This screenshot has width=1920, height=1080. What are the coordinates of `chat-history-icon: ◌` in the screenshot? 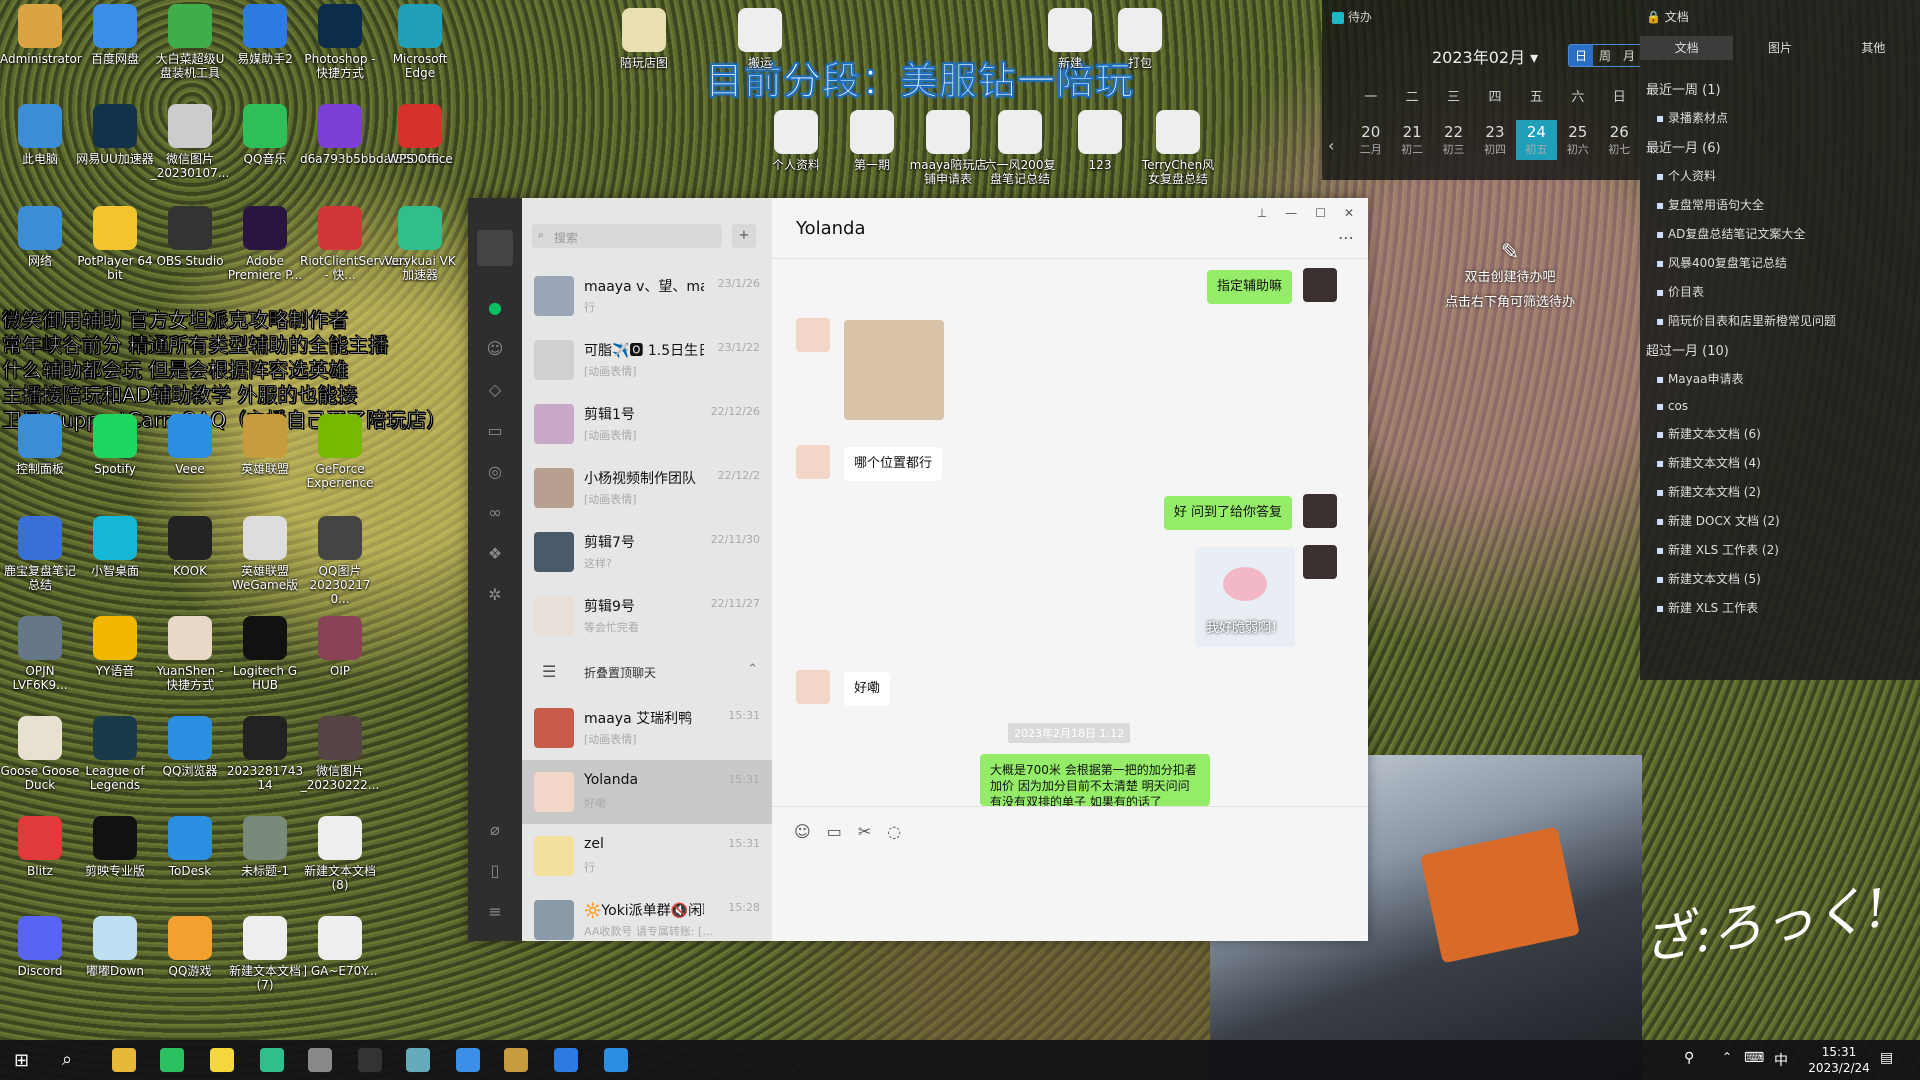 It's located at (894, 831).